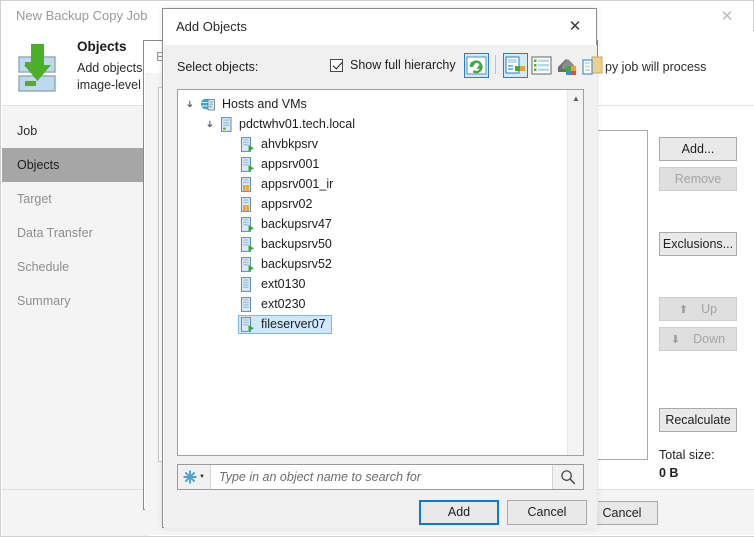 Image resolution: width=754 pixels, height=537 pixels. What do you see at coordinates (566, 65) in the screenshot?
I see `vm-groups-icon` at bounding box center [566, 65].